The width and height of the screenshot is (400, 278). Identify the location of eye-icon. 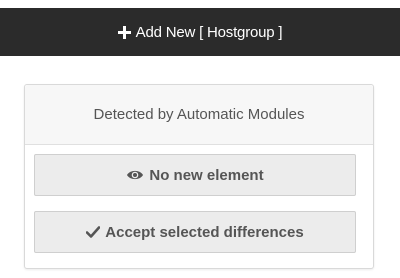
(135, 175).